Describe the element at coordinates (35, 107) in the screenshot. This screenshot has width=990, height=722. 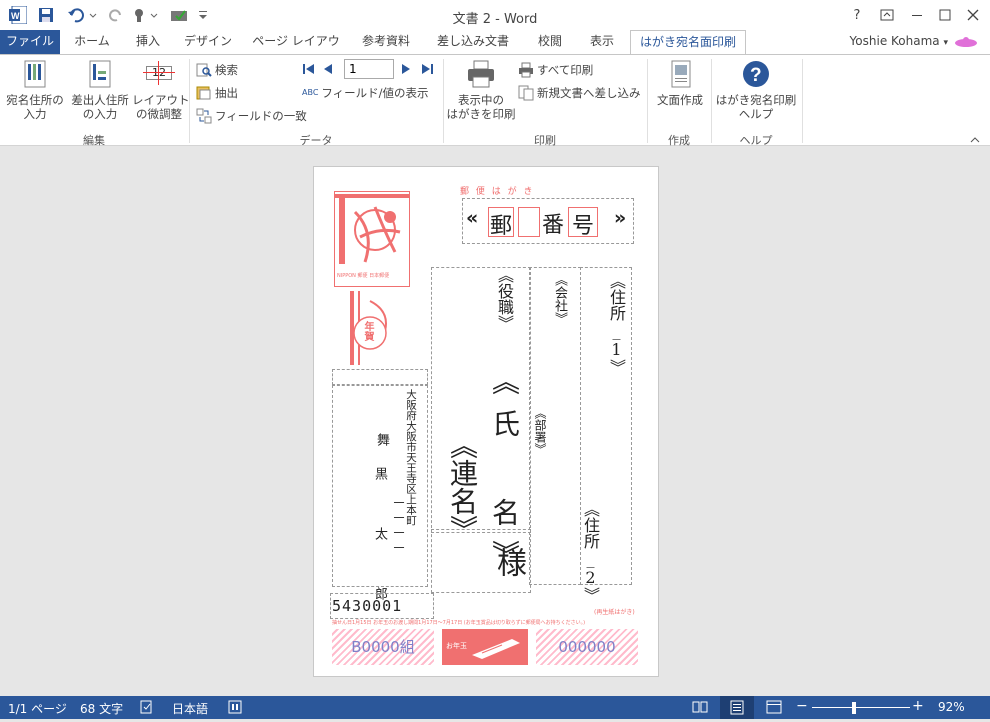
I see `address-entry-label: 宛名住所の 入力` at that location.